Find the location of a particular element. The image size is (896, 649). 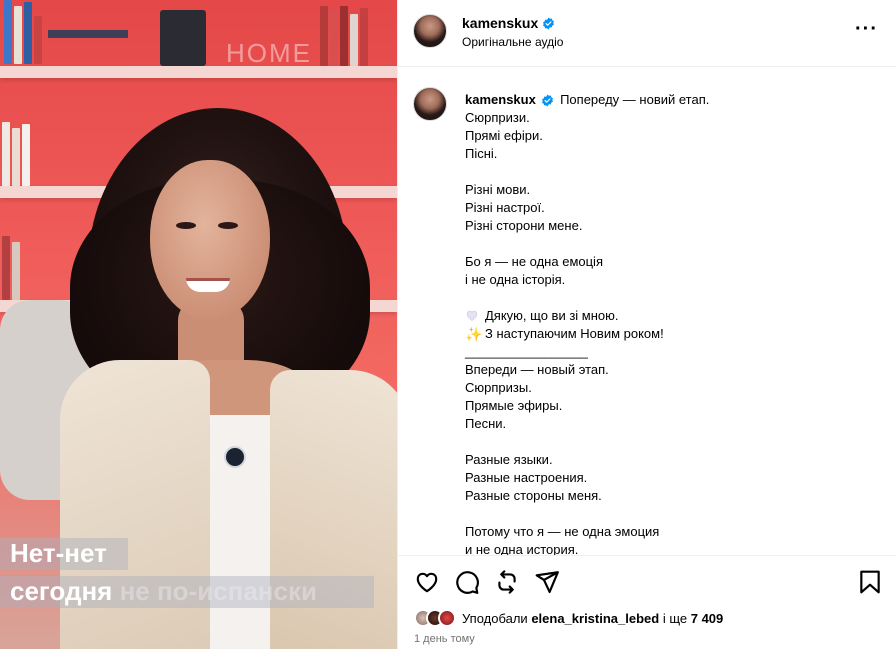

caption-line: Пісні. is located at coordinates (481, 153).